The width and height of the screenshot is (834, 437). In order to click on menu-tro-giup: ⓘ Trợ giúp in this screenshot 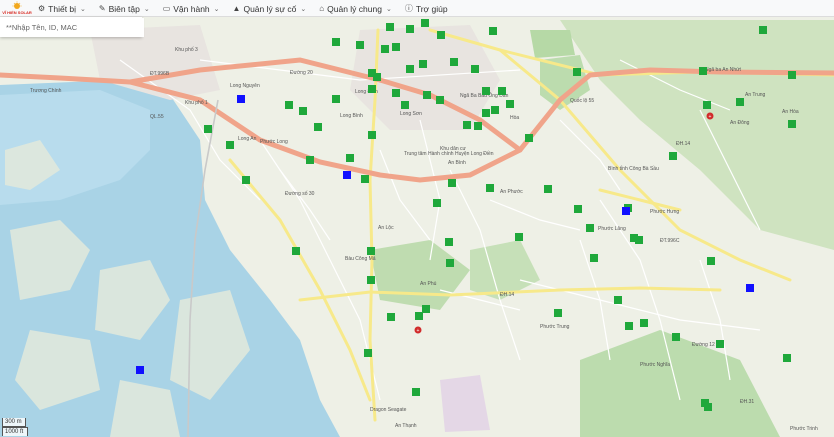, I will do `click(426, 8)`.